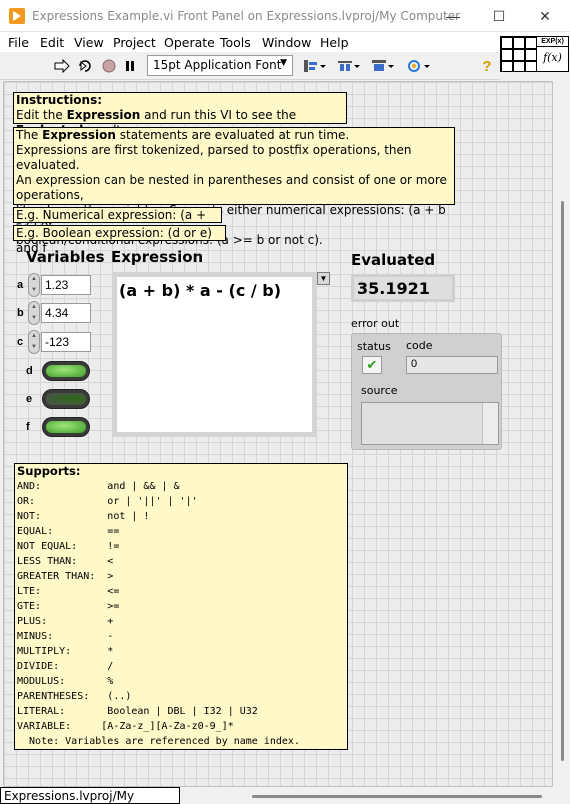 This screenshot has width=570, height=804. Describe the element at coordinates (62, 66) in the screenshot. I see `run-arrow-icon` at that location.